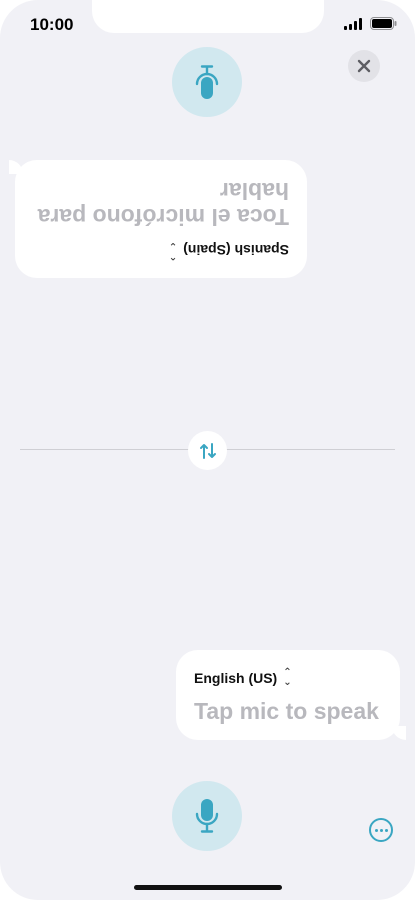 The image size is (415, 900). I want to click on mic-button-bottom, so click(207, 816).